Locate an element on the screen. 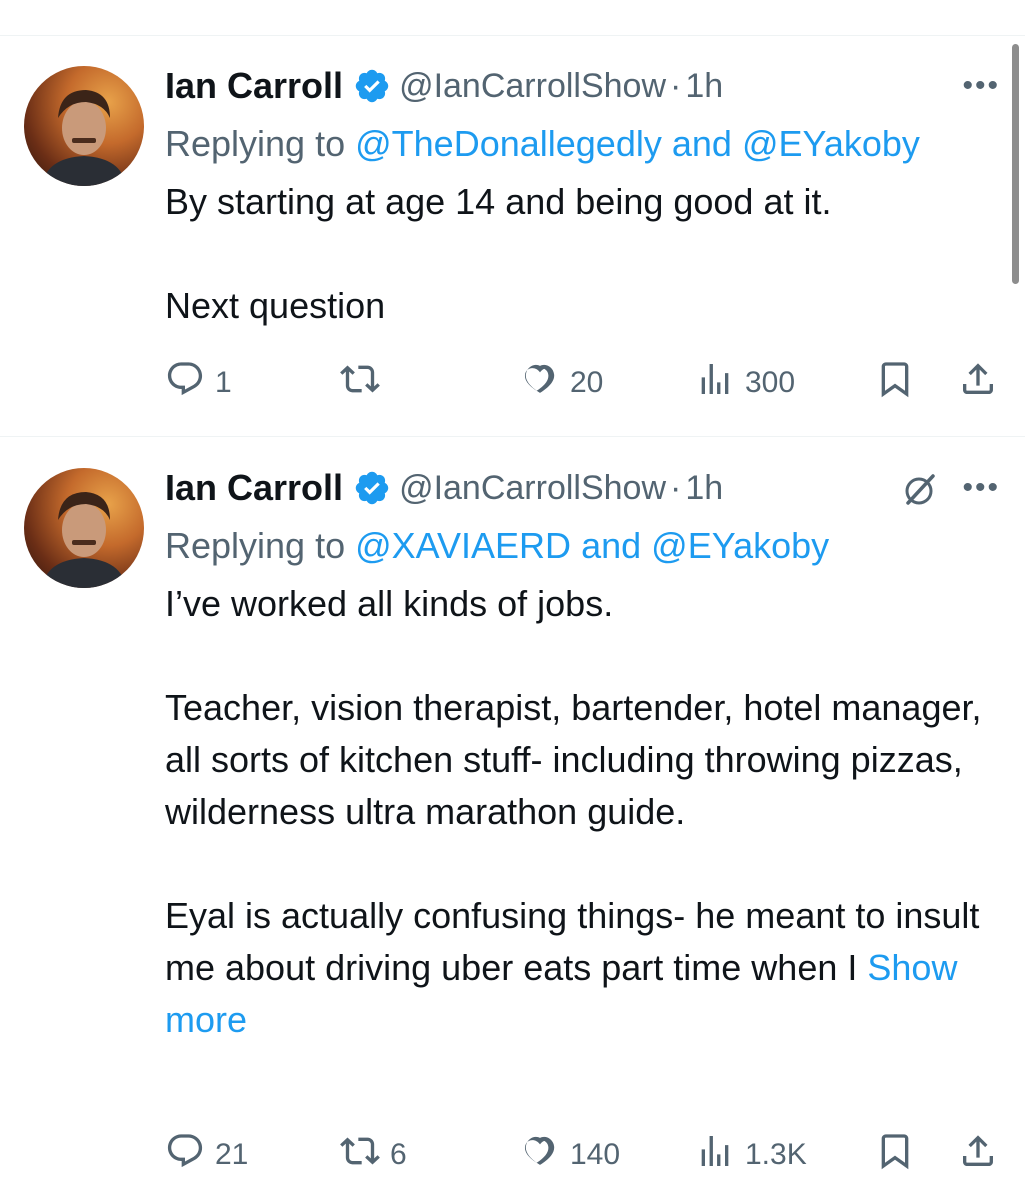 The height and width of the screenshot is (1200, 1025). retweet-count: 6 is located at coordinates (398, 1154).